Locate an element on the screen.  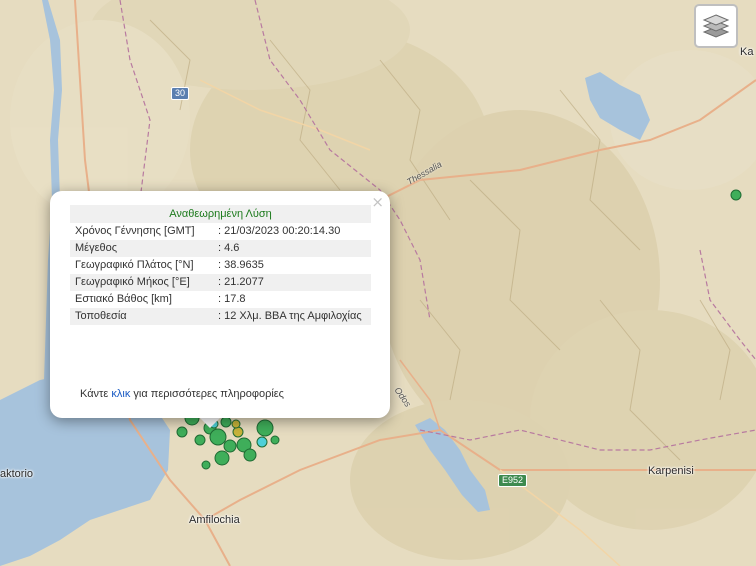
place-label-karpenisi: Karpenisi is located at coordinates (671, 471).